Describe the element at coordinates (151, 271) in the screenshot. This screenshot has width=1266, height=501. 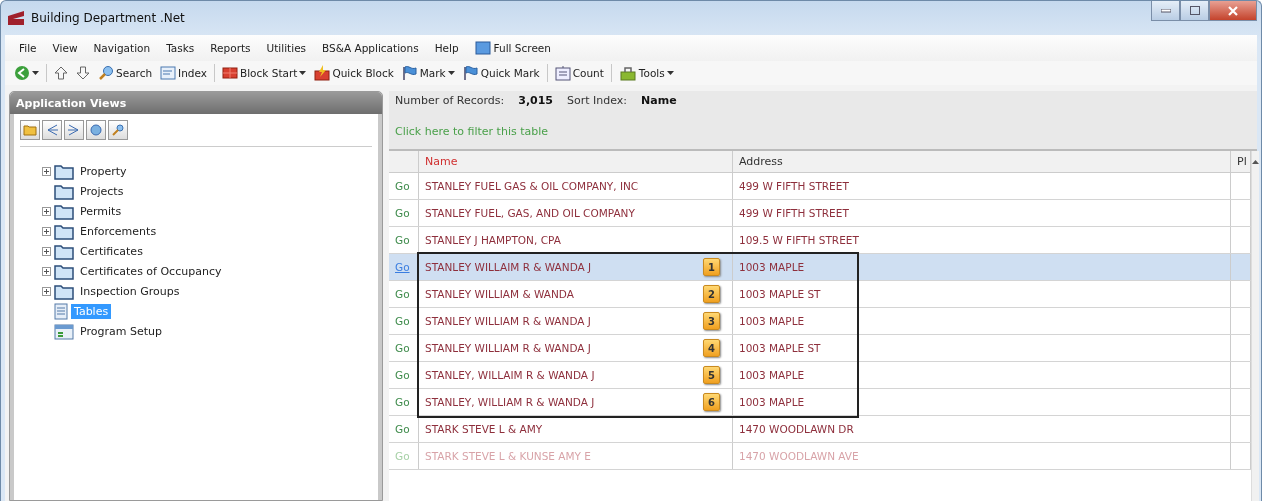
I see `tree-item: Certificates of Occupancy` at that location.